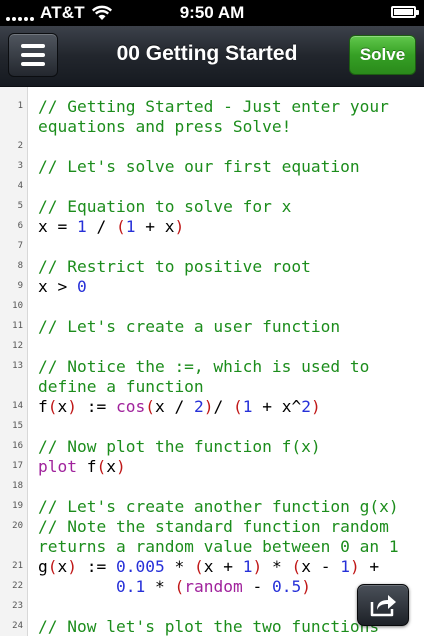  What do you see at coordinates (212, 567) in the screenshot?
I see `code-line: 21 g(x) := 0.005 * (x + 1) * (x - 1) +` at bounding box center [212, 567].